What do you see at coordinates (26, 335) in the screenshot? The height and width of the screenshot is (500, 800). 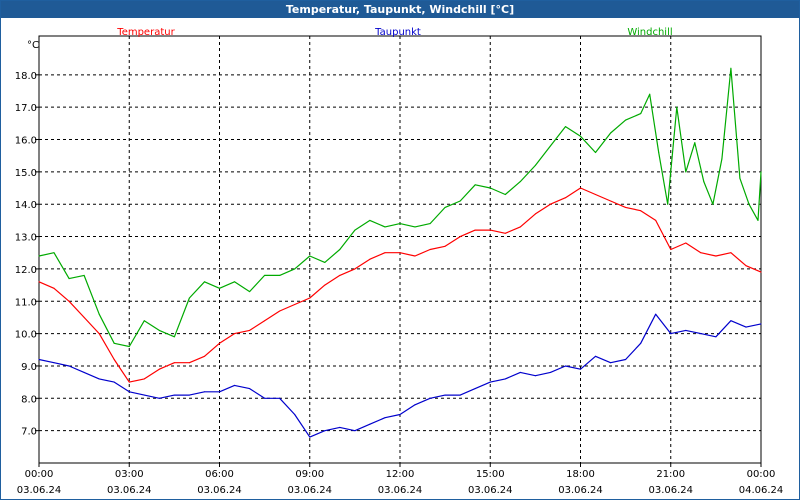 I see `y-tick-label: 10.0` at bounding box center [26, 335].